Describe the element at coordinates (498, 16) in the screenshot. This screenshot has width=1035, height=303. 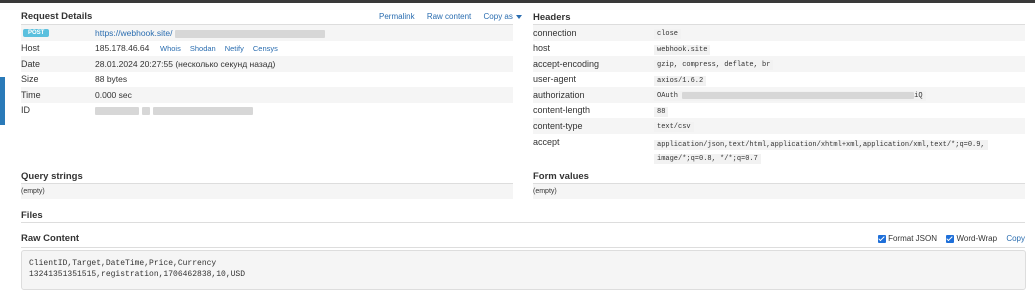
I see `copy-as-label: Copy as` at that location.